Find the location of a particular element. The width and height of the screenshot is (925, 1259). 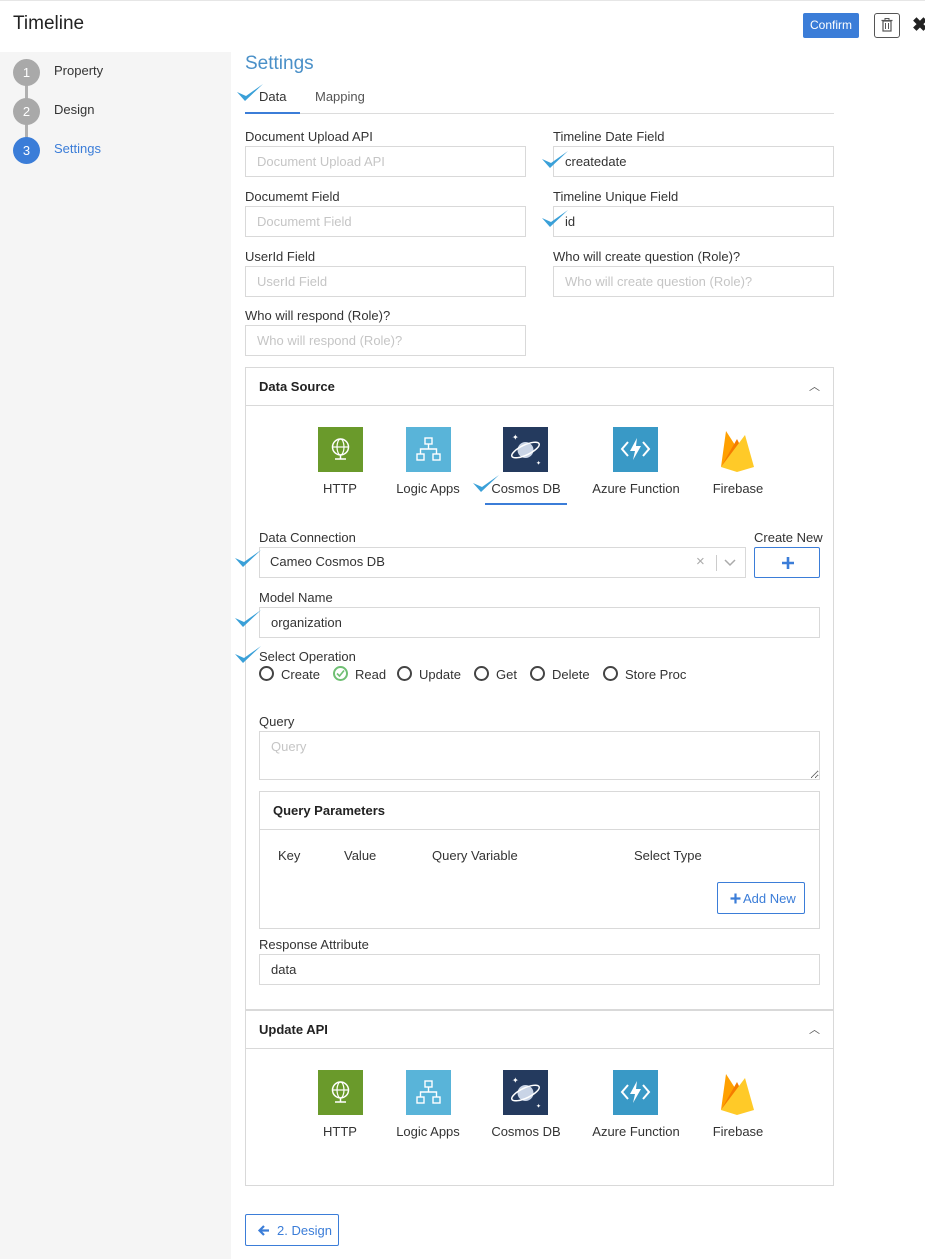

tab-data: Data is located at coordinates (272, 96).